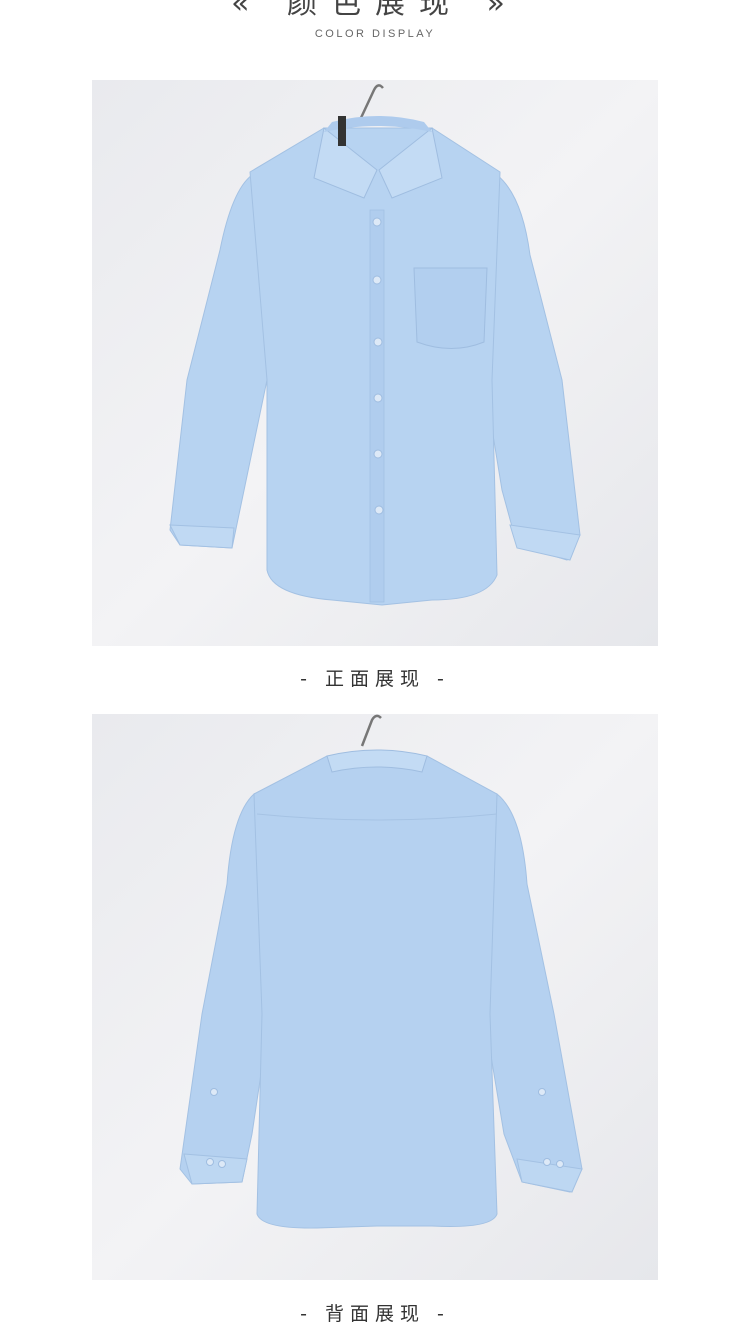 This screenshot has height=1335, width=750. I want to click on section-title: « 颜色展现 », so click(375, 10).